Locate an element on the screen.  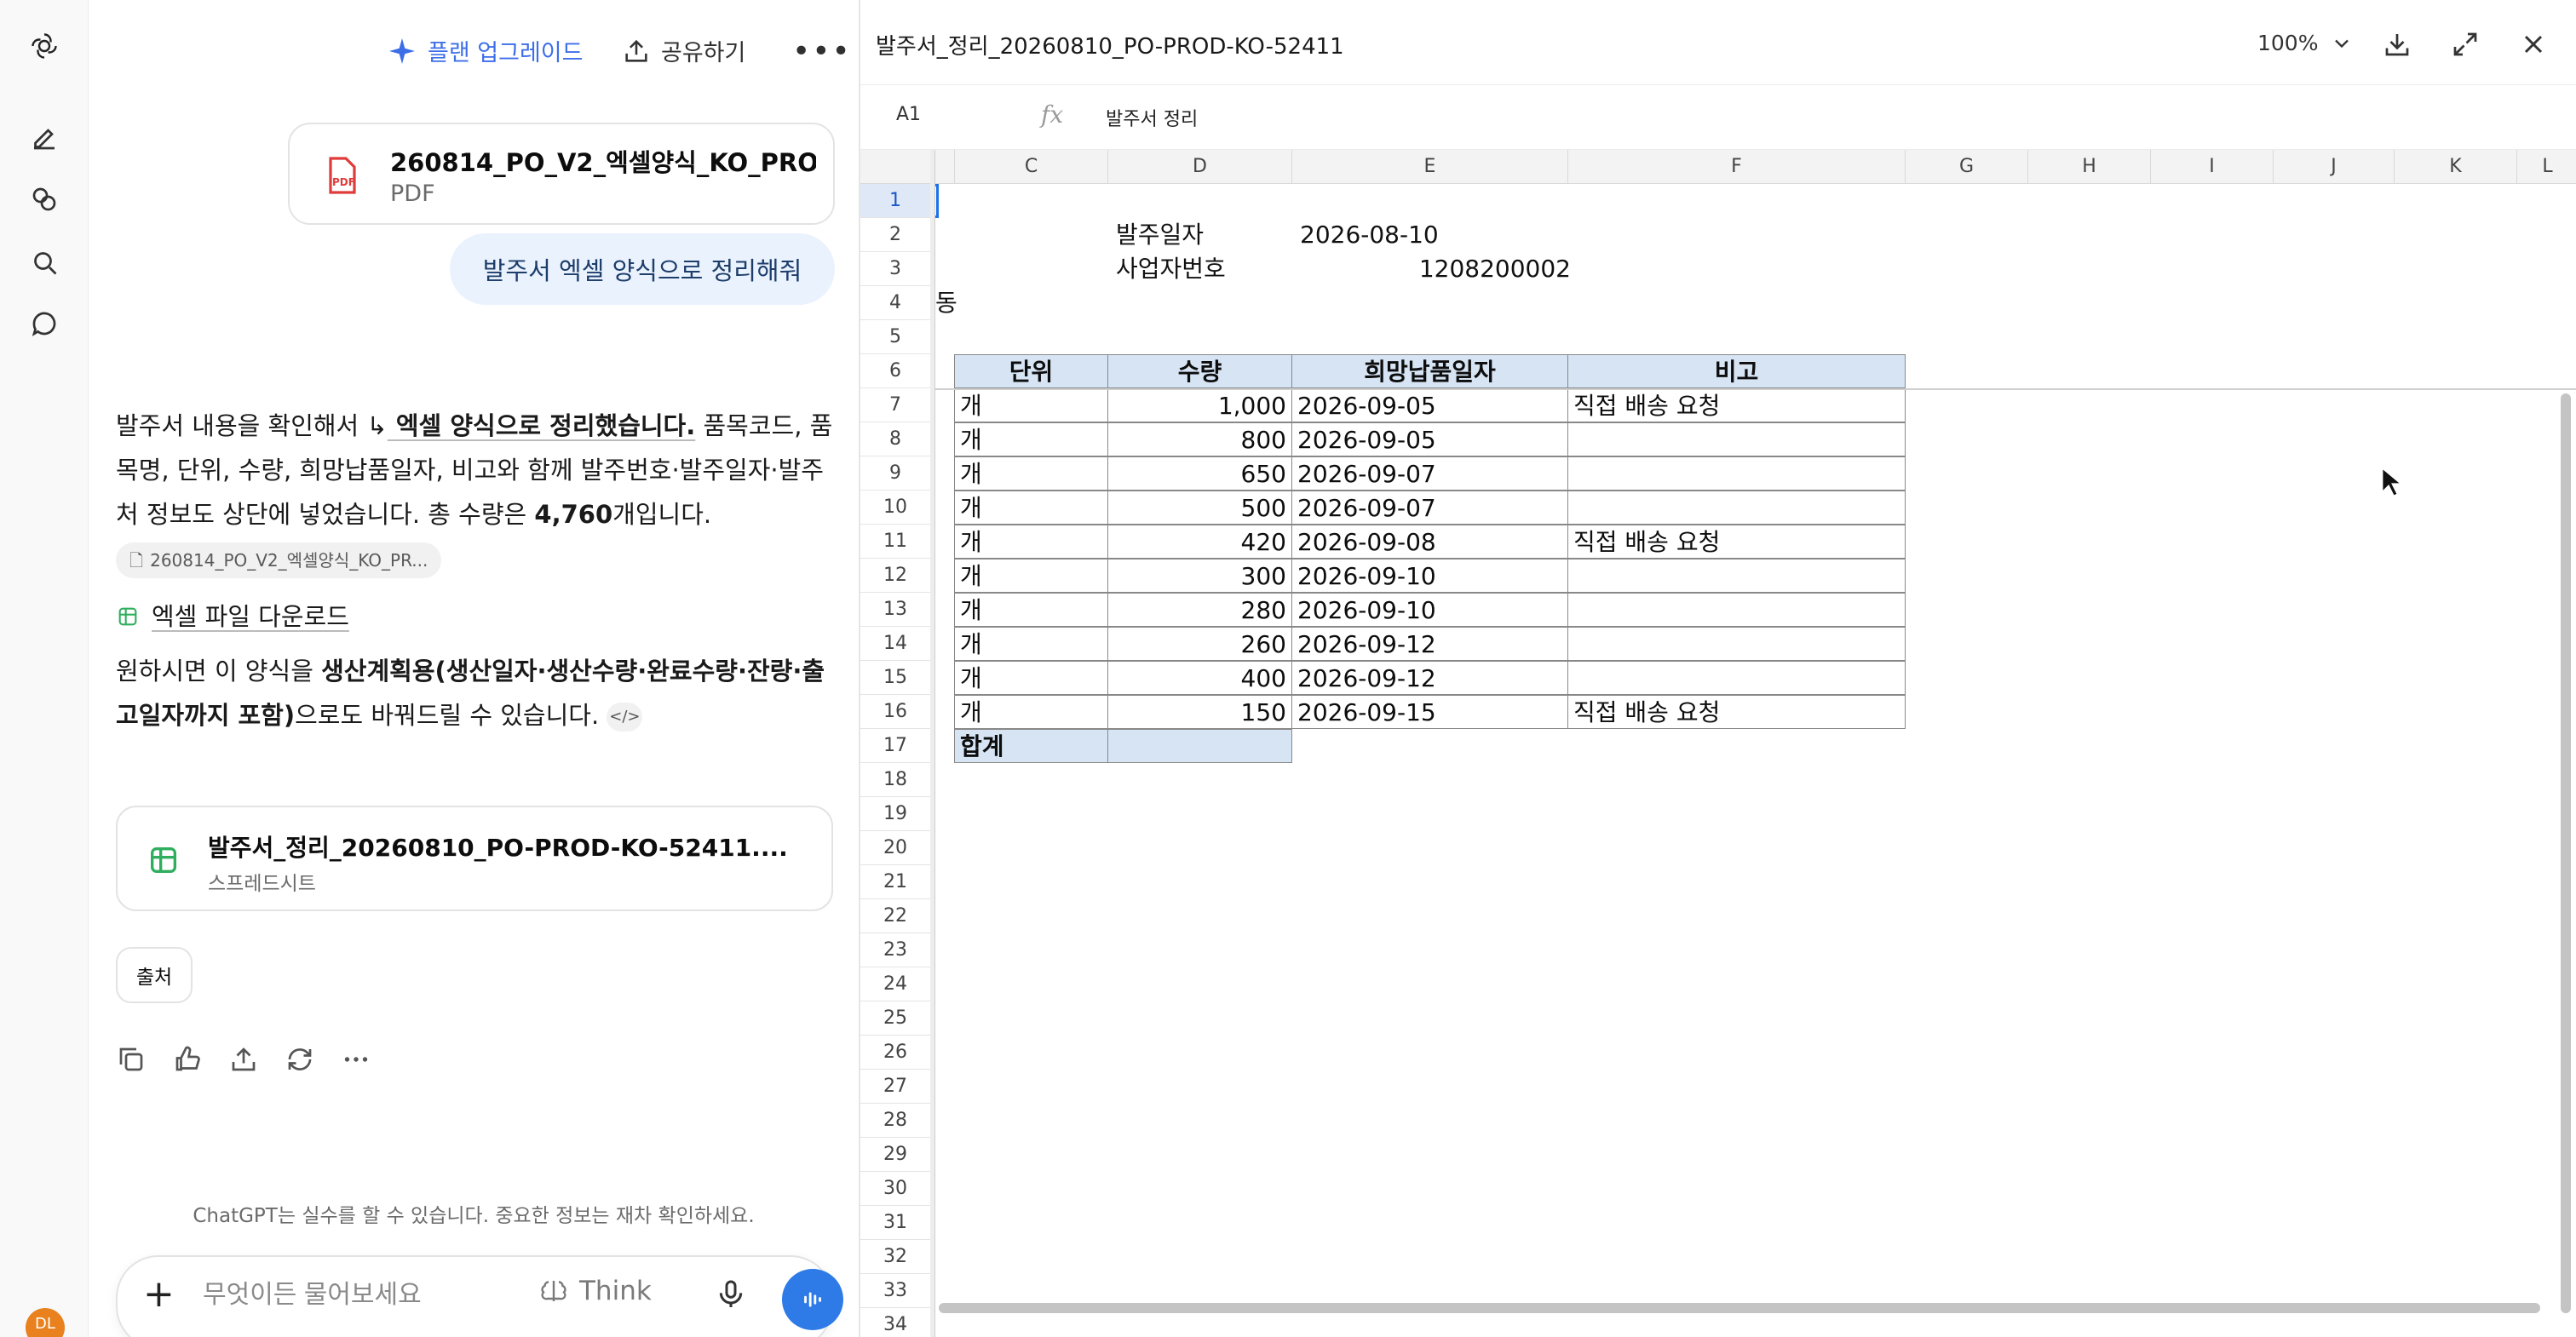
attachment-card: PDF 260814_PO_V2_엑셀양식_KO_PROD... PDF is located at coordinates (561, 174).